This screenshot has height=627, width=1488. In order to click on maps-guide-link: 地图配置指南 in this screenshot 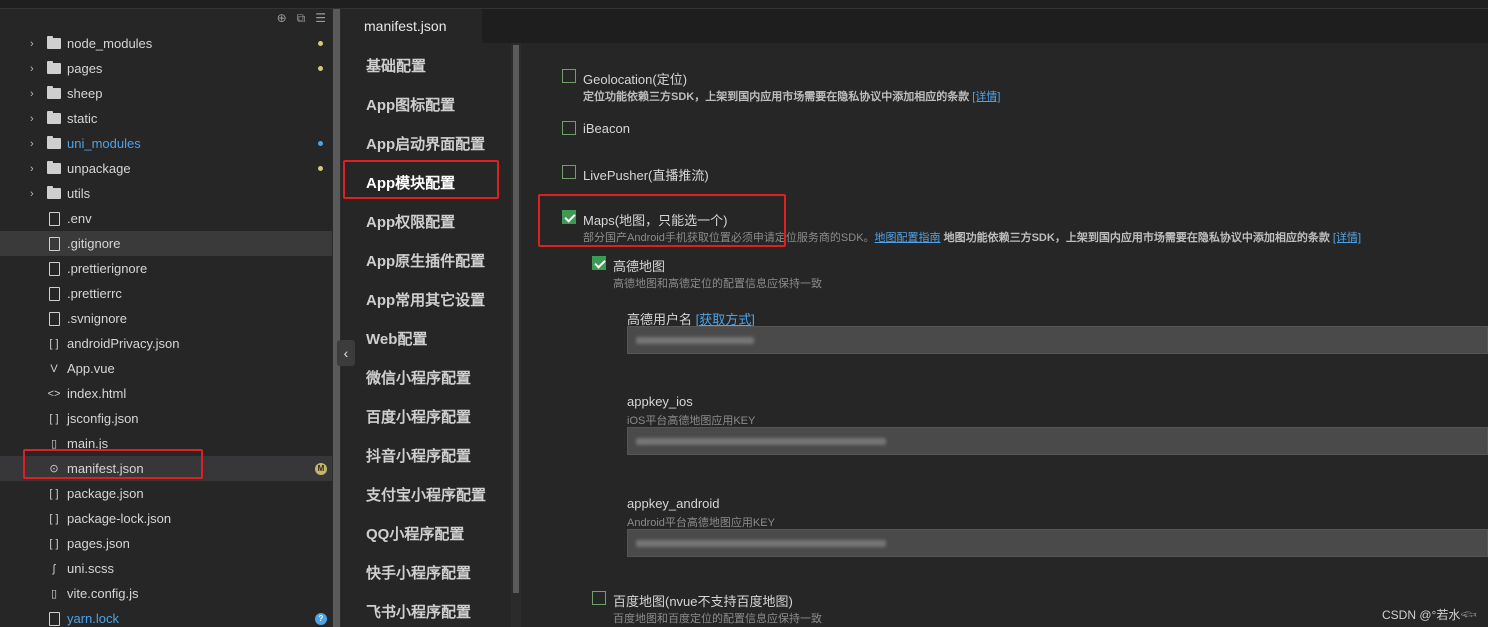, I will do `click(908, 238)`.